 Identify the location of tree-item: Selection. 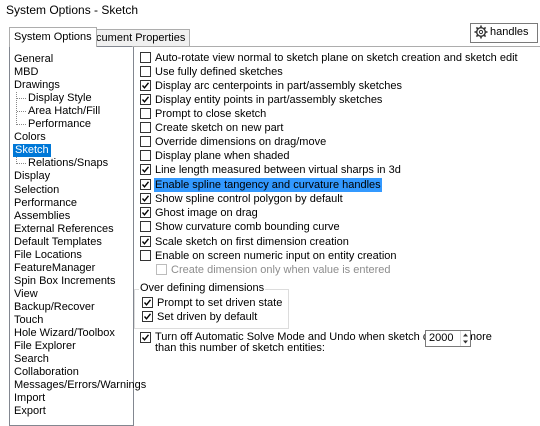
(36, 190).